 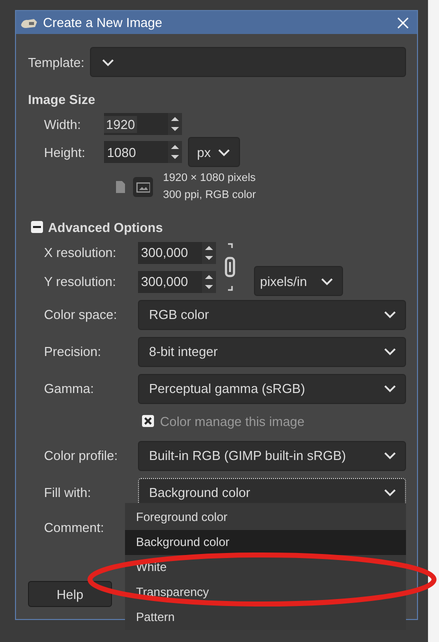 I want to click on dropdown: Perceptual gamma (sRGB), so click(x=272, y=389).